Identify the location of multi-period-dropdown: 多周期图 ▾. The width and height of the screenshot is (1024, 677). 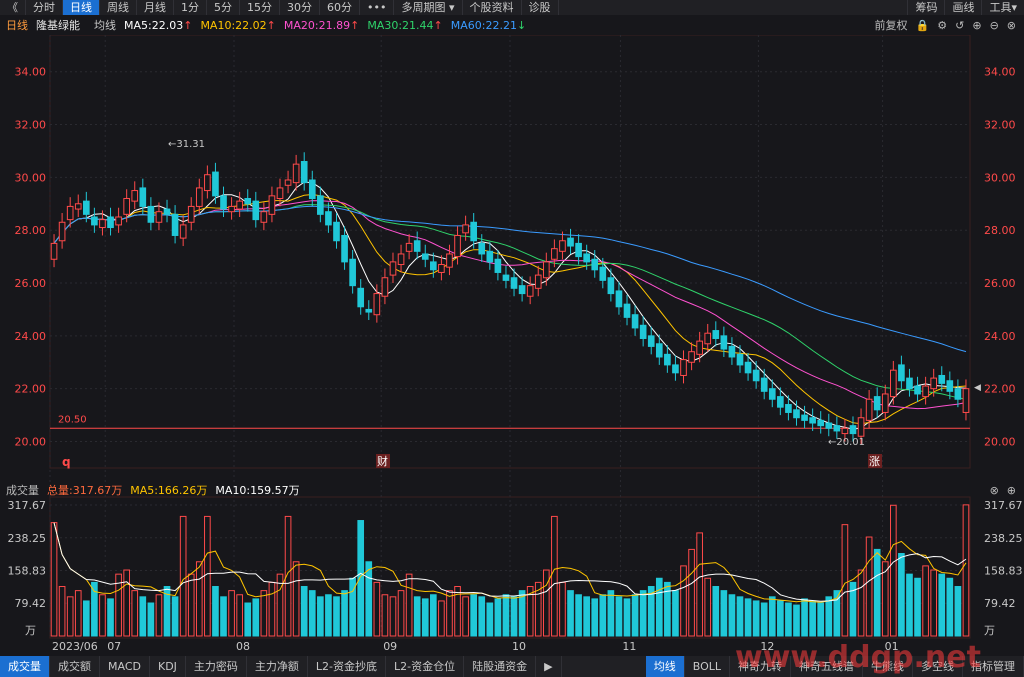
(428, 7).